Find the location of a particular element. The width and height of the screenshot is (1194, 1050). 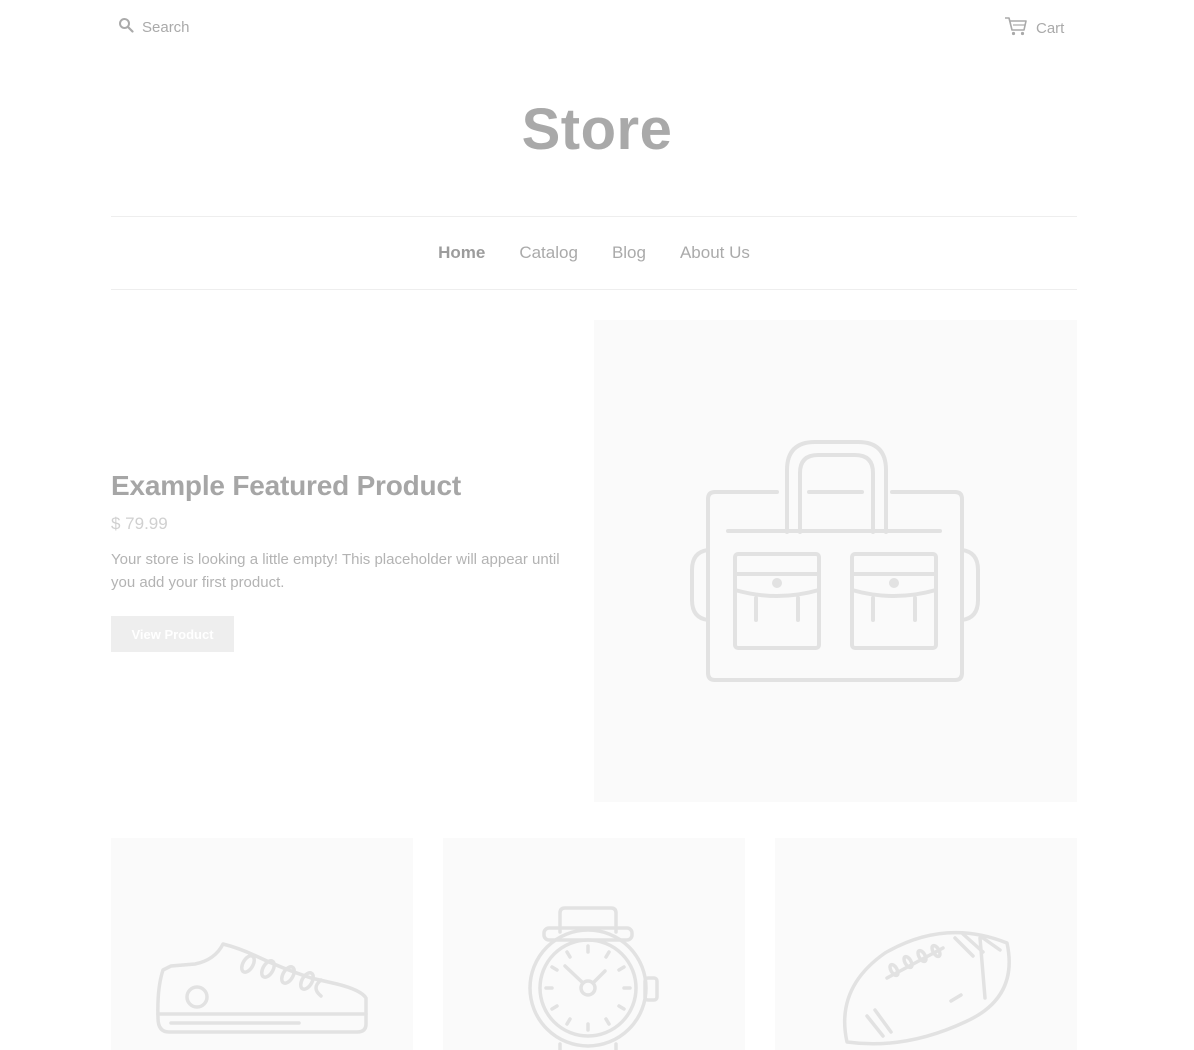

store-logo: Store is located at coordinates (597, 129).